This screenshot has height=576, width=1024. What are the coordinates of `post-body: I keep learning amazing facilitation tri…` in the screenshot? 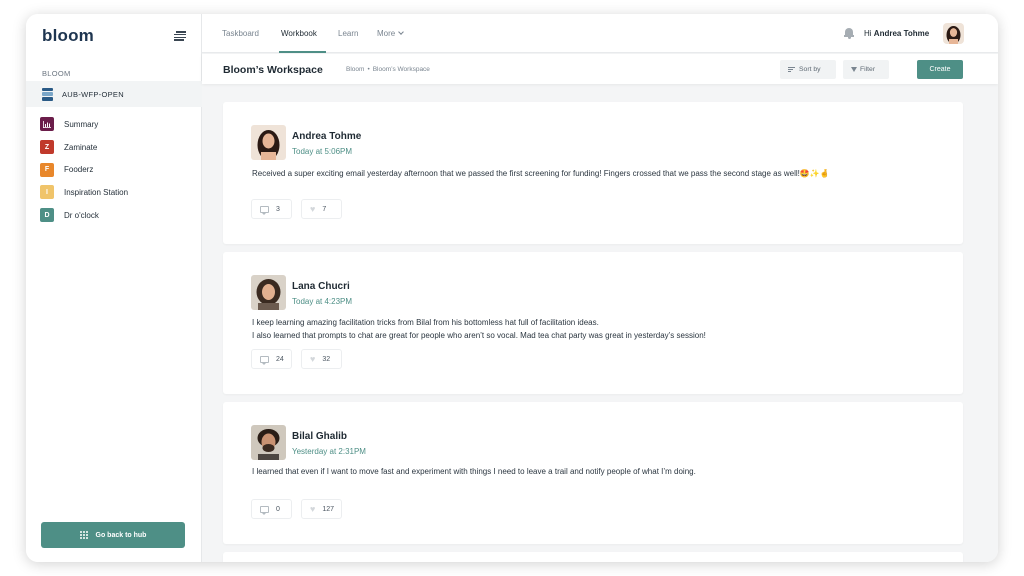 It's located at (479, 329).